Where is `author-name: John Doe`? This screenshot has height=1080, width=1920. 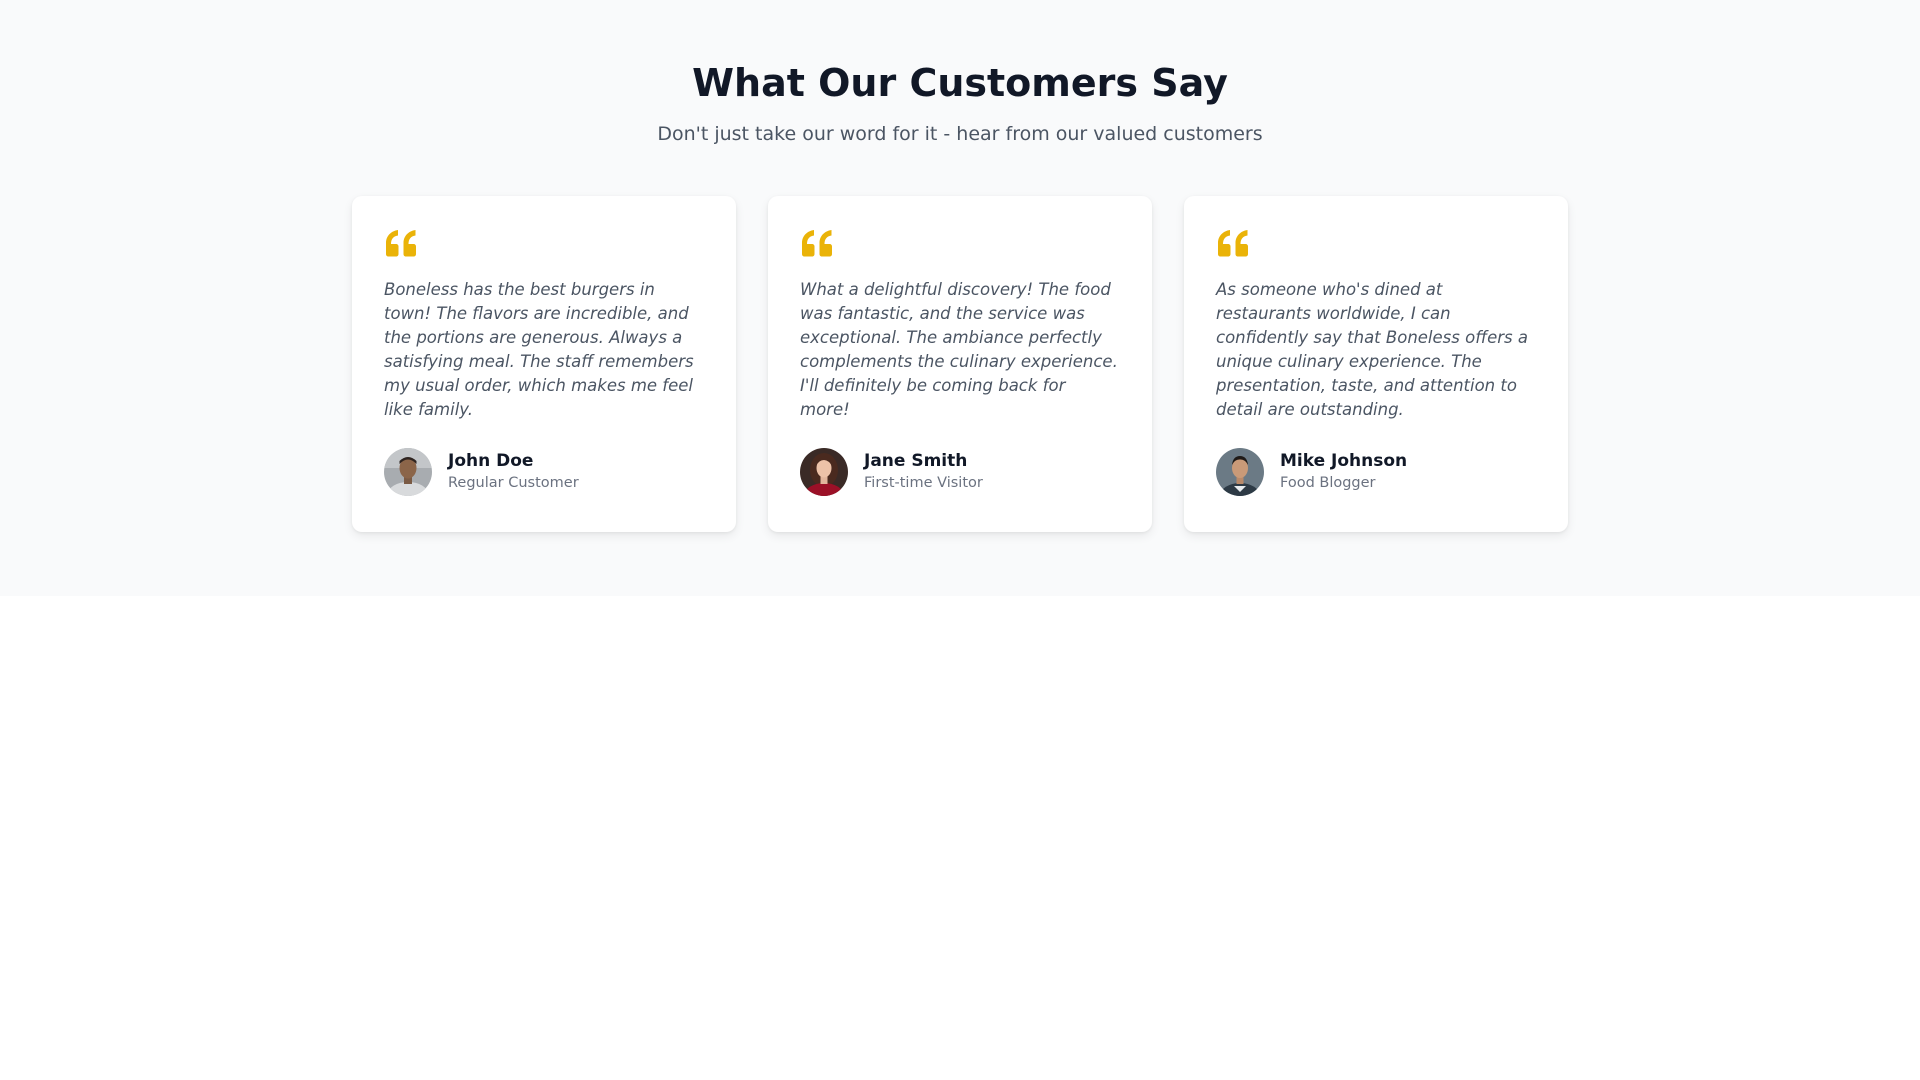 author-name: John Doe is located at coordinates (491, 461).